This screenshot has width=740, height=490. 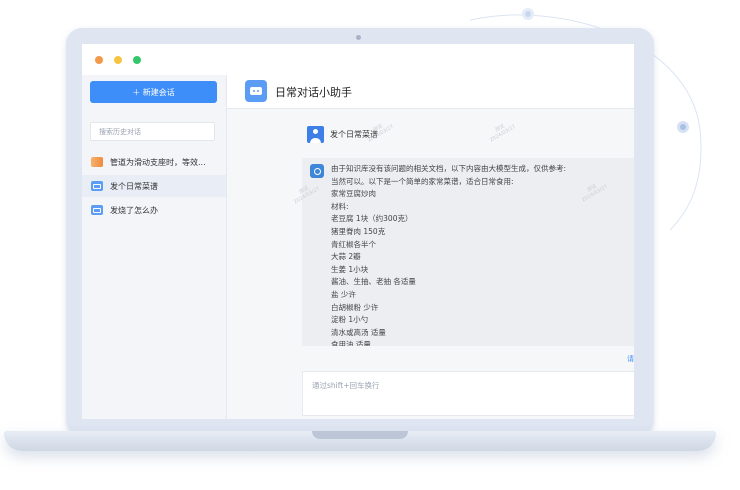 I want to click on orange-chat-icon, so click(x=97, y=162).